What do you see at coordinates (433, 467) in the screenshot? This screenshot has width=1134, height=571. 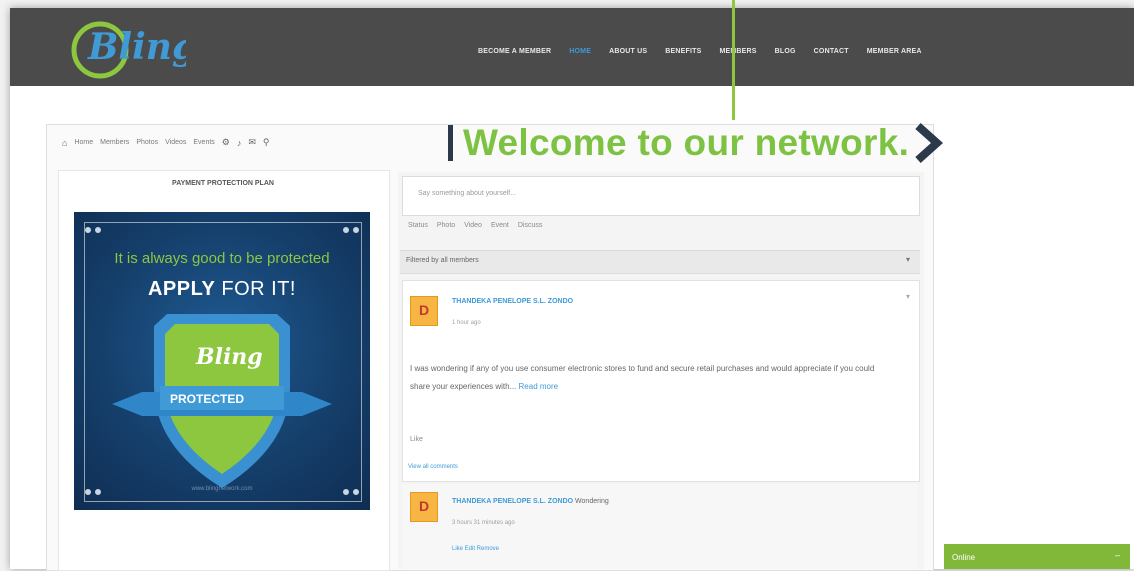 I see `view-comments-link: View all comments` at bounding box center [433, 467].